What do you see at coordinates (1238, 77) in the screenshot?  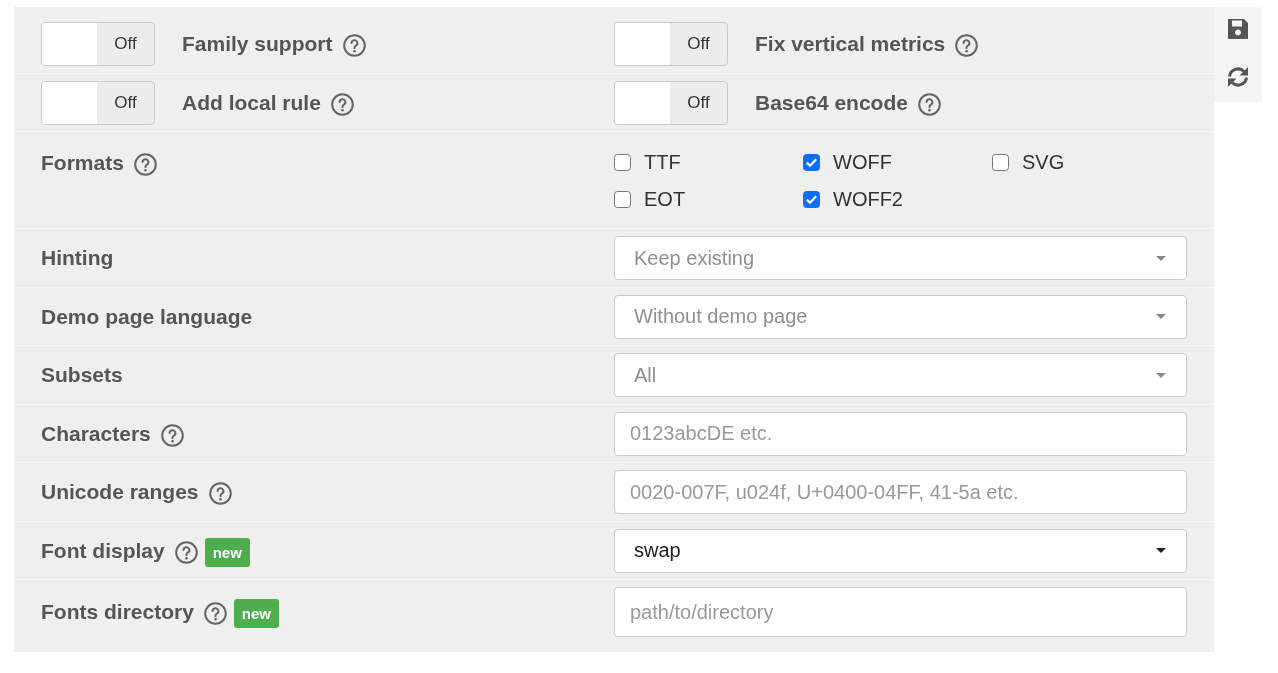 I see `refresh-icon` at bounding box center [1238, 77].